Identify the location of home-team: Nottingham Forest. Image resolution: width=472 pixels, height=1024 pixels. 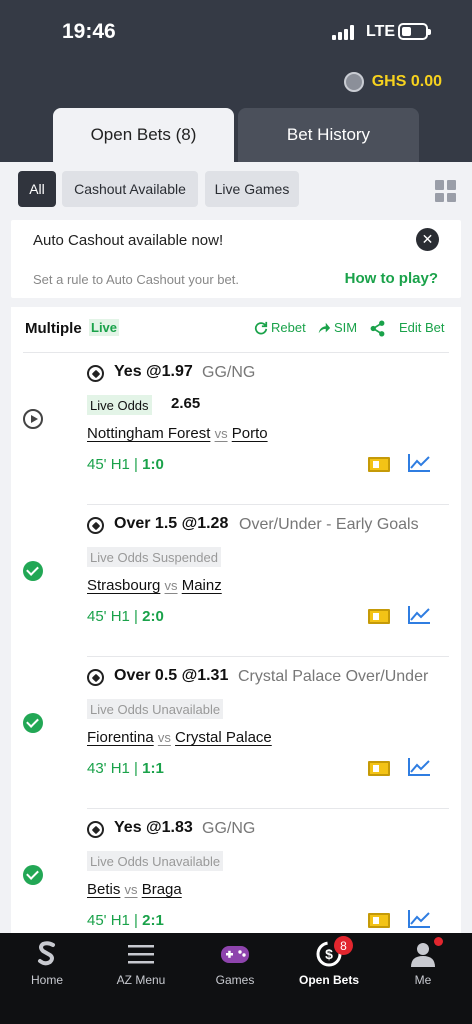
(149, 433).